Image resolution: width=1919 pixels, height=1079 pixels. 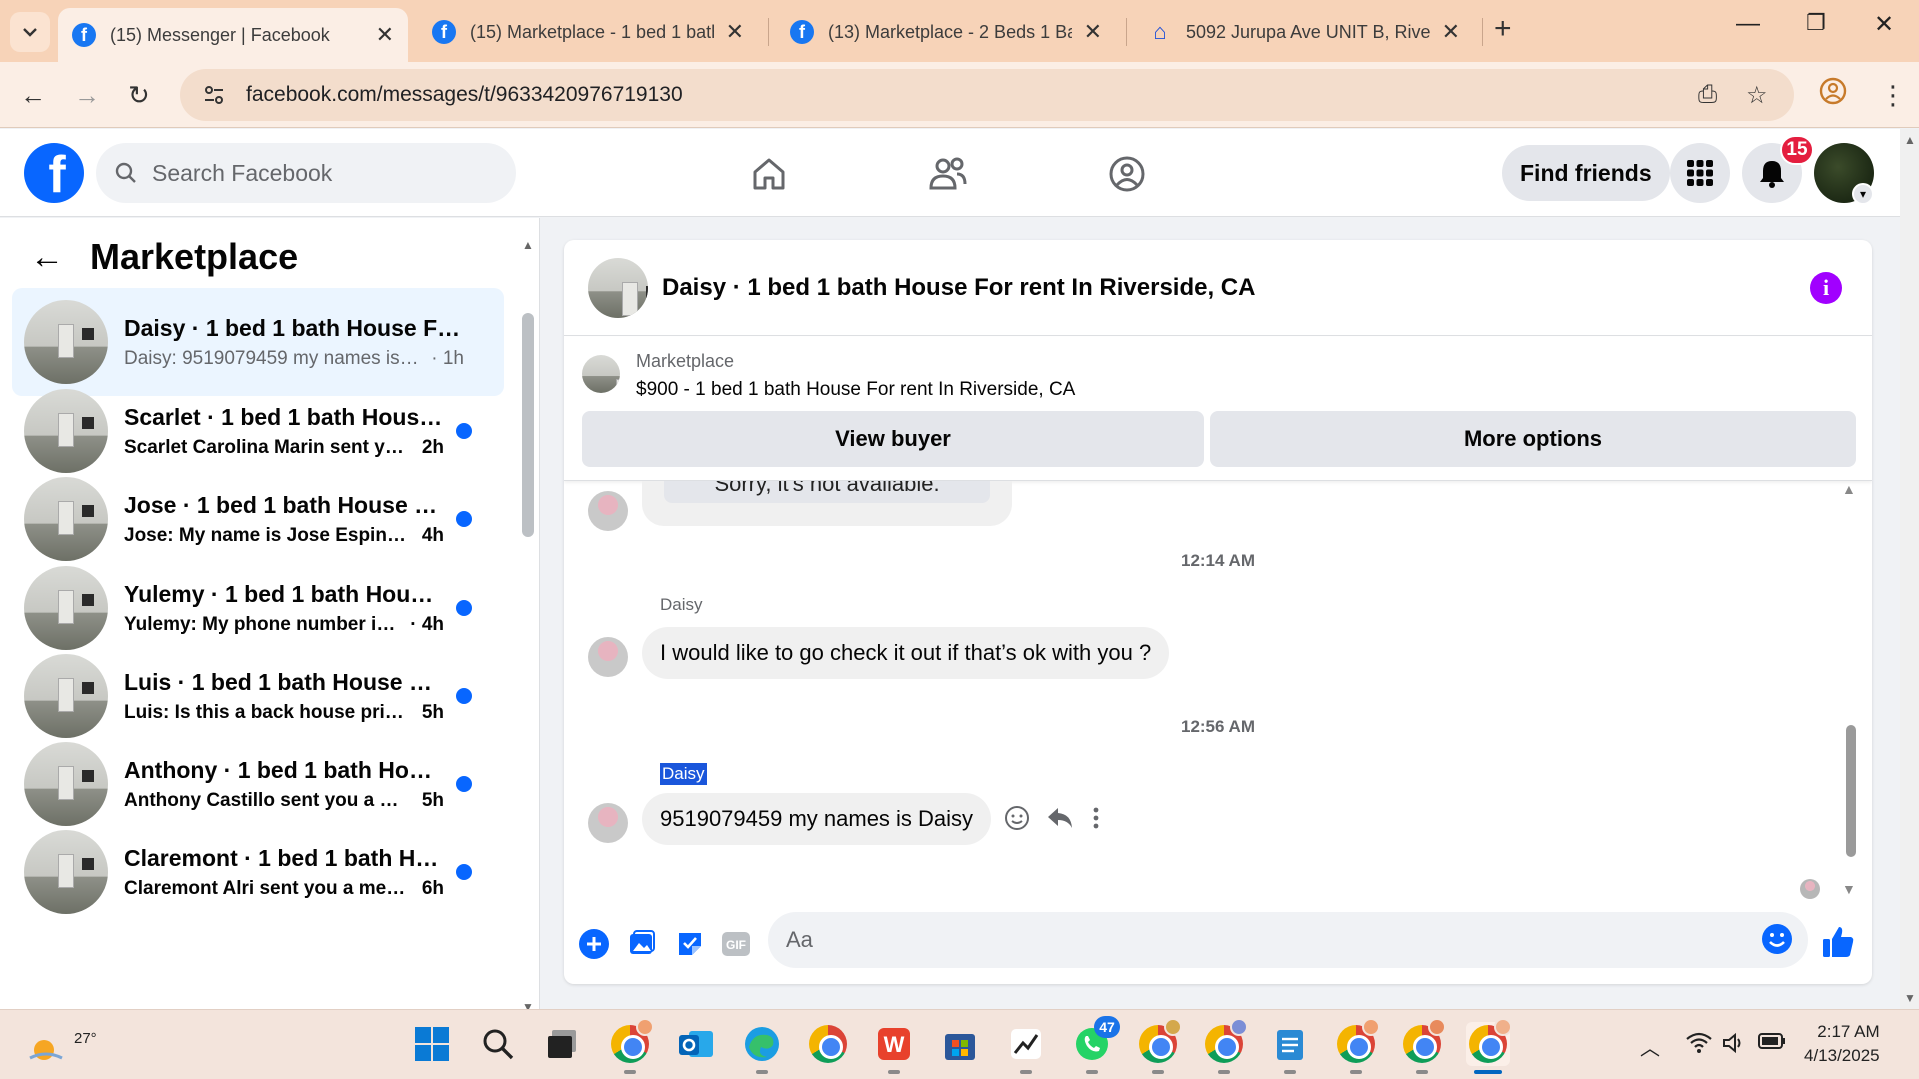 I want to click on chat-listing-avatar, so click(x=618, y=287).